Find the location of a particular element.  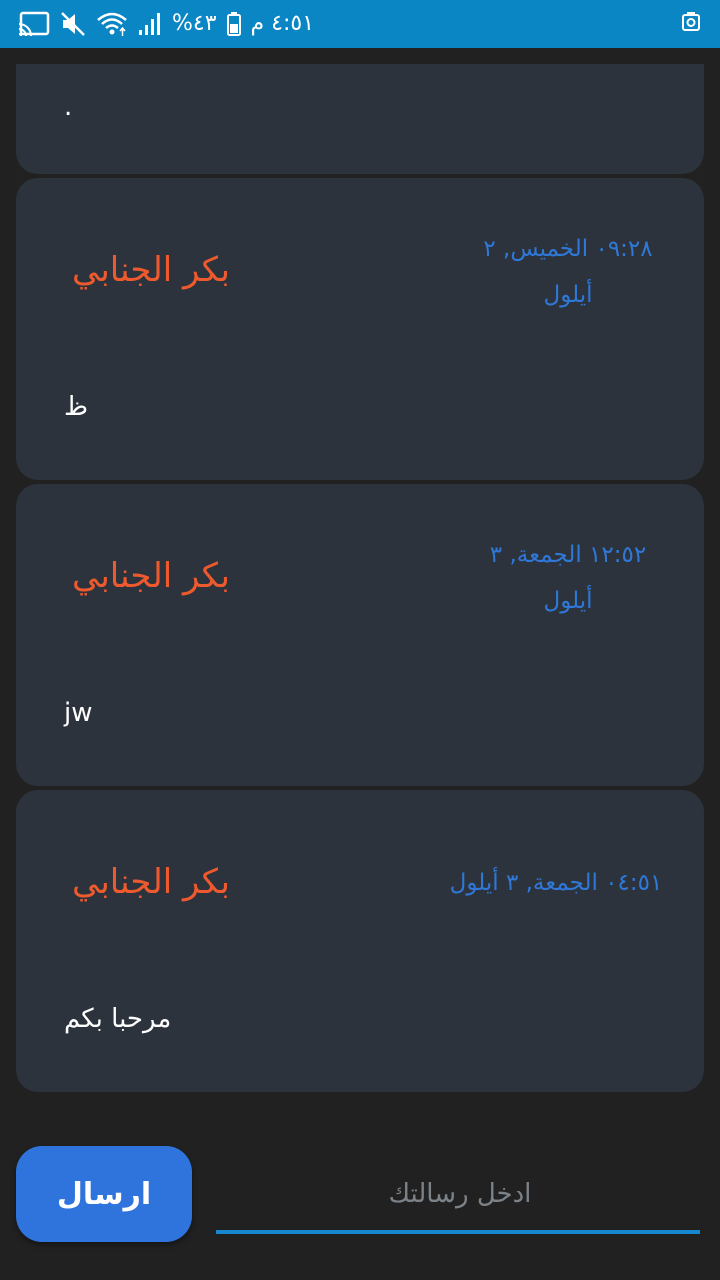

screenshot-icon is located at coordinates (691, 22).